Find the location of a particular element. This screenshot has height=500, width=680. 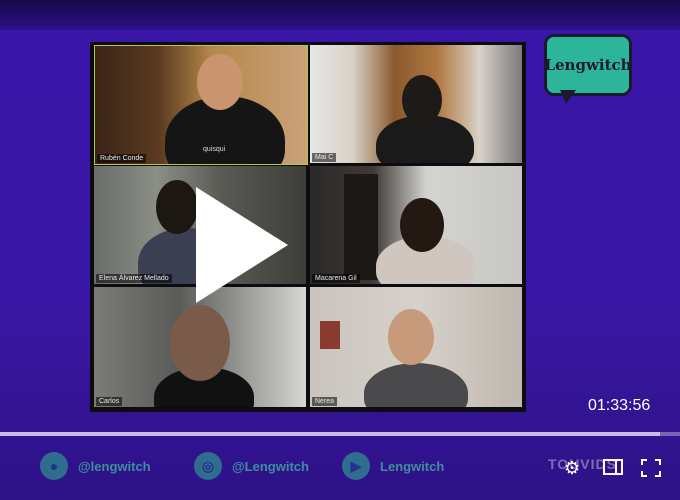

youtube-icon: ▶ is located at coordinates (356, 466).